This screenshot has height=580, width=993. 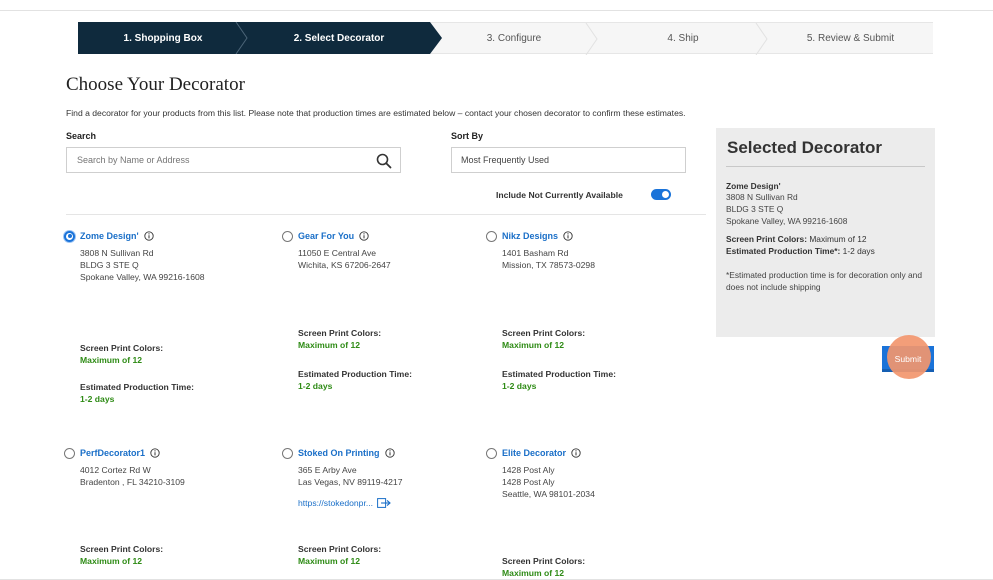 What do you see at coordinates (337, 253) in the screenshot?
I see `address-line: 11050 E Central Ave` at bounding box center [337, 253].